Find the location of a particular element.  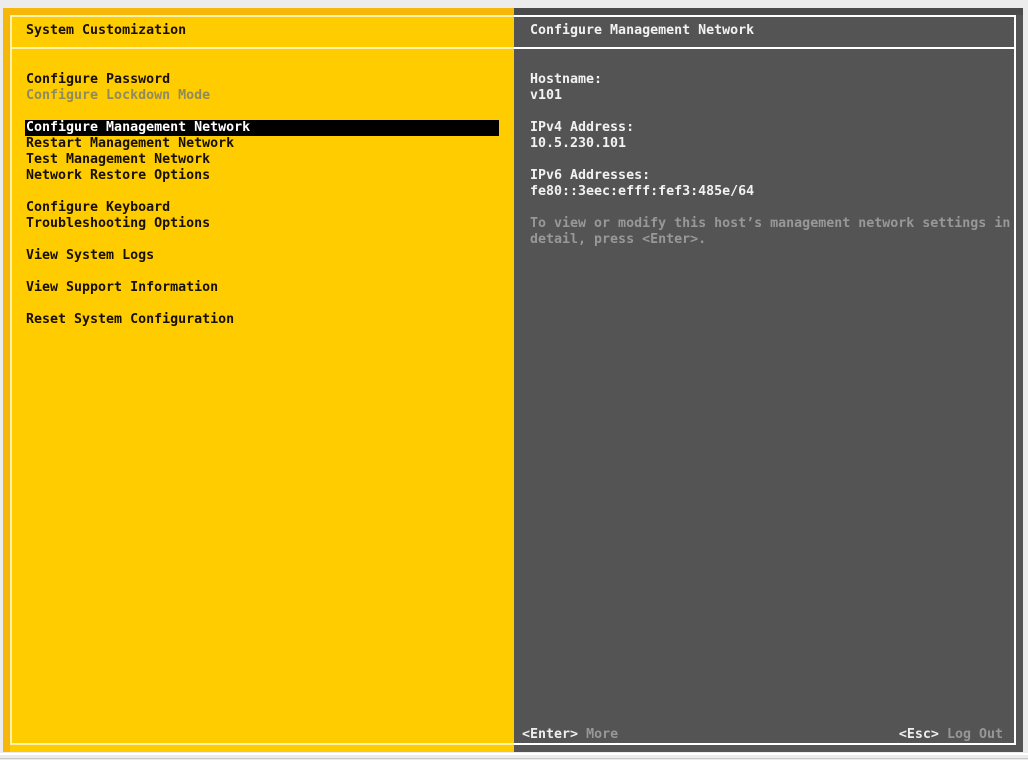

menu-item-configure-keyboard: Configure Keyboard is located at coordinates (258, 208).